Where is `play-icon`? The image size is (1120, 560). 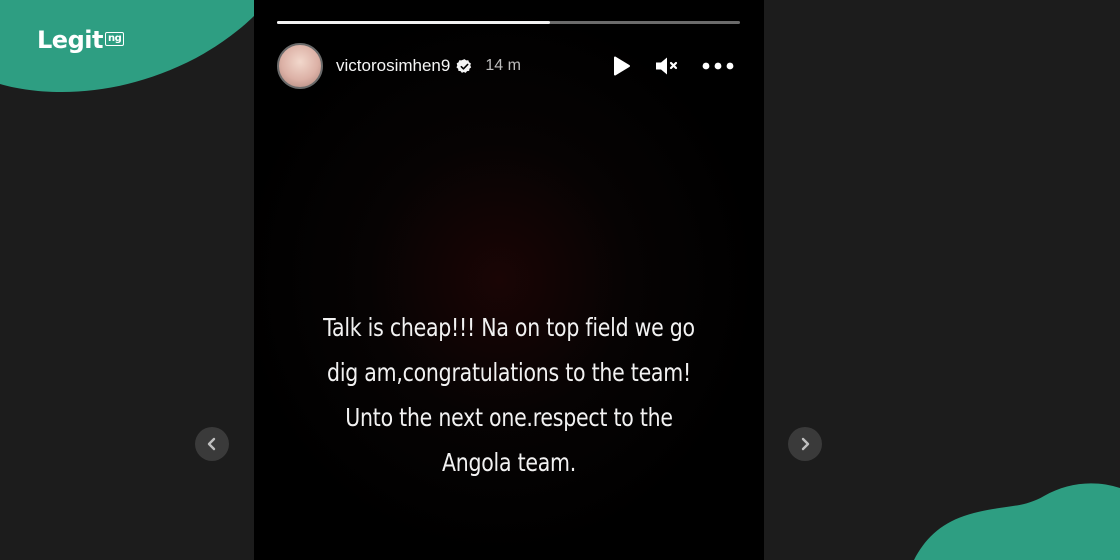
play-icon is located at coordinates (622, 66).